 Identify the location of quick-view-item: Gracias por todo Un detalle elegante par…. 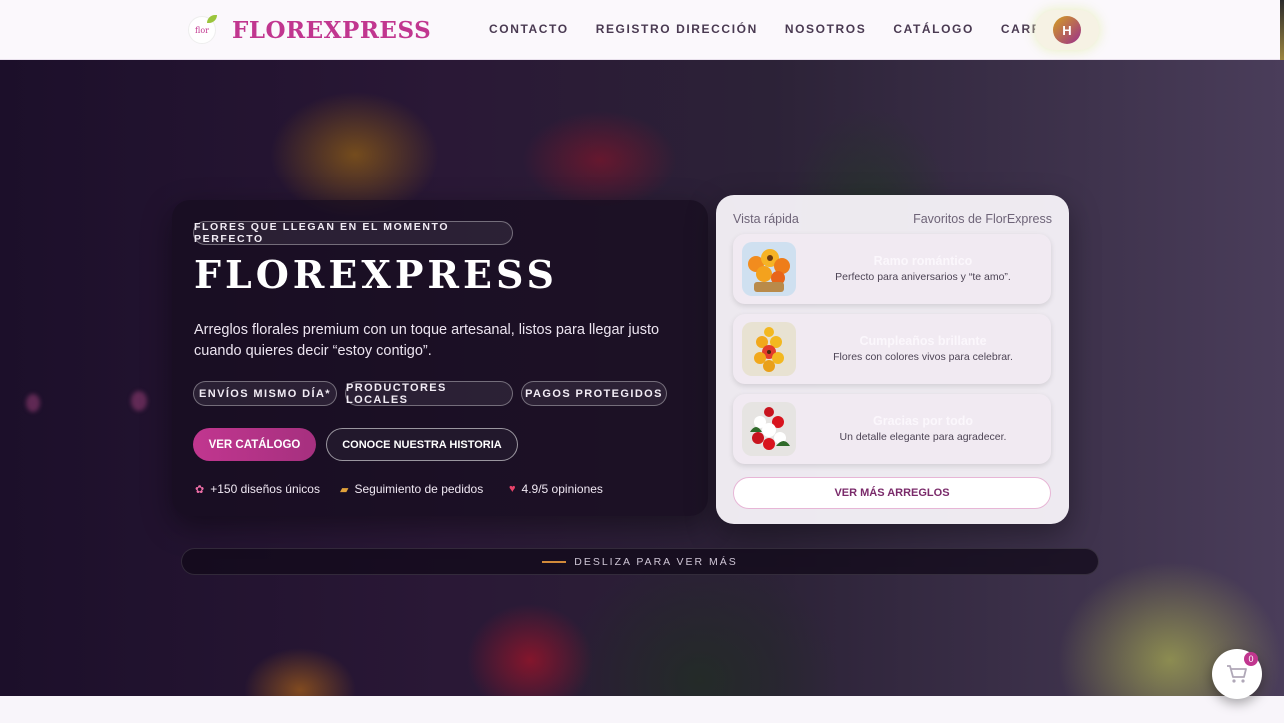
(892, 429).